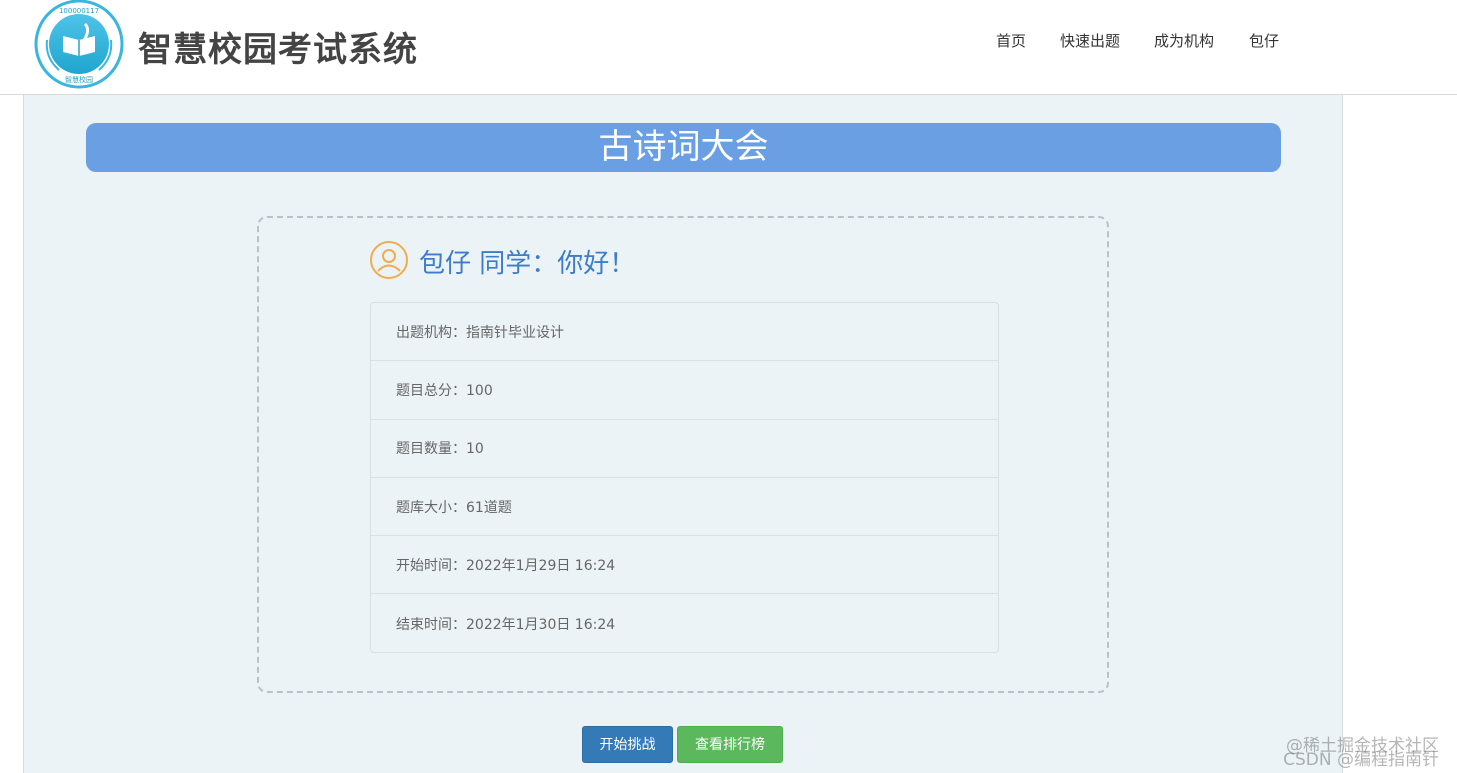 The image size is (1457, 773). I want to click on nav-quick-question: 快速出题, so click(1090, 40).